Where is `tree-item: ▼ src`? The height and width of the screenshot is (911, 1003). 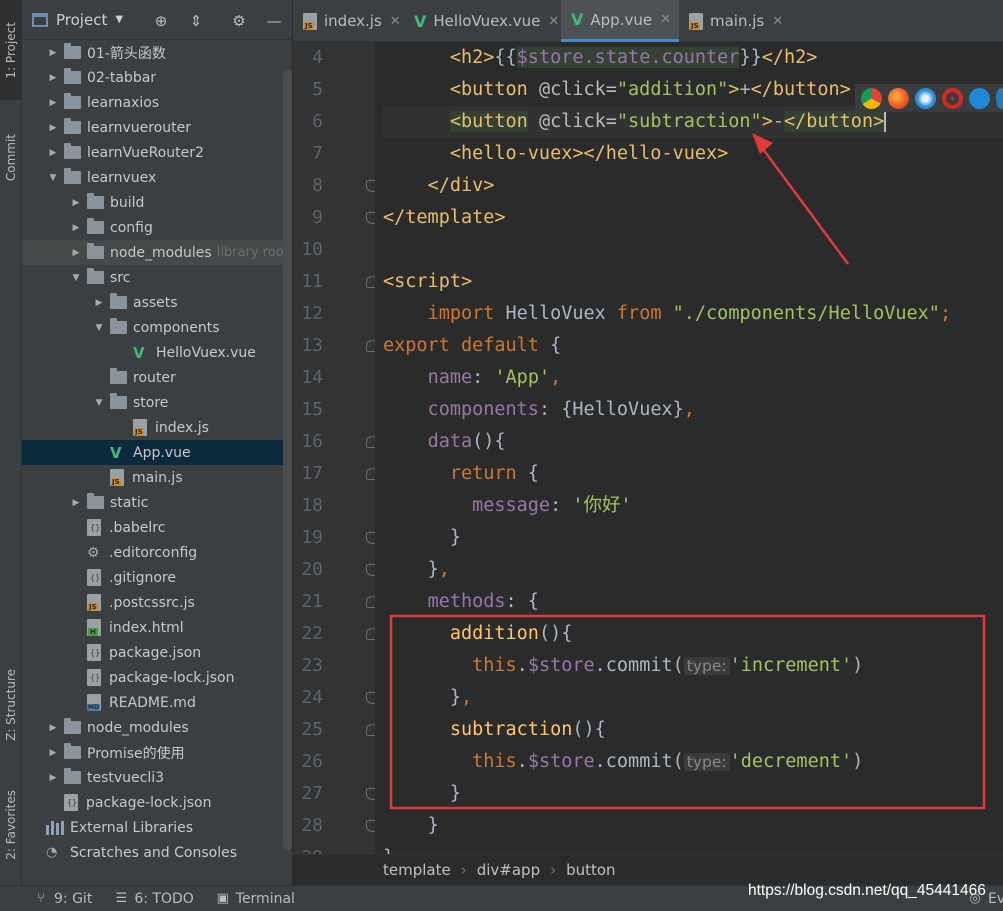
tree-item: ▼ src is located at coordinates (157, 277).